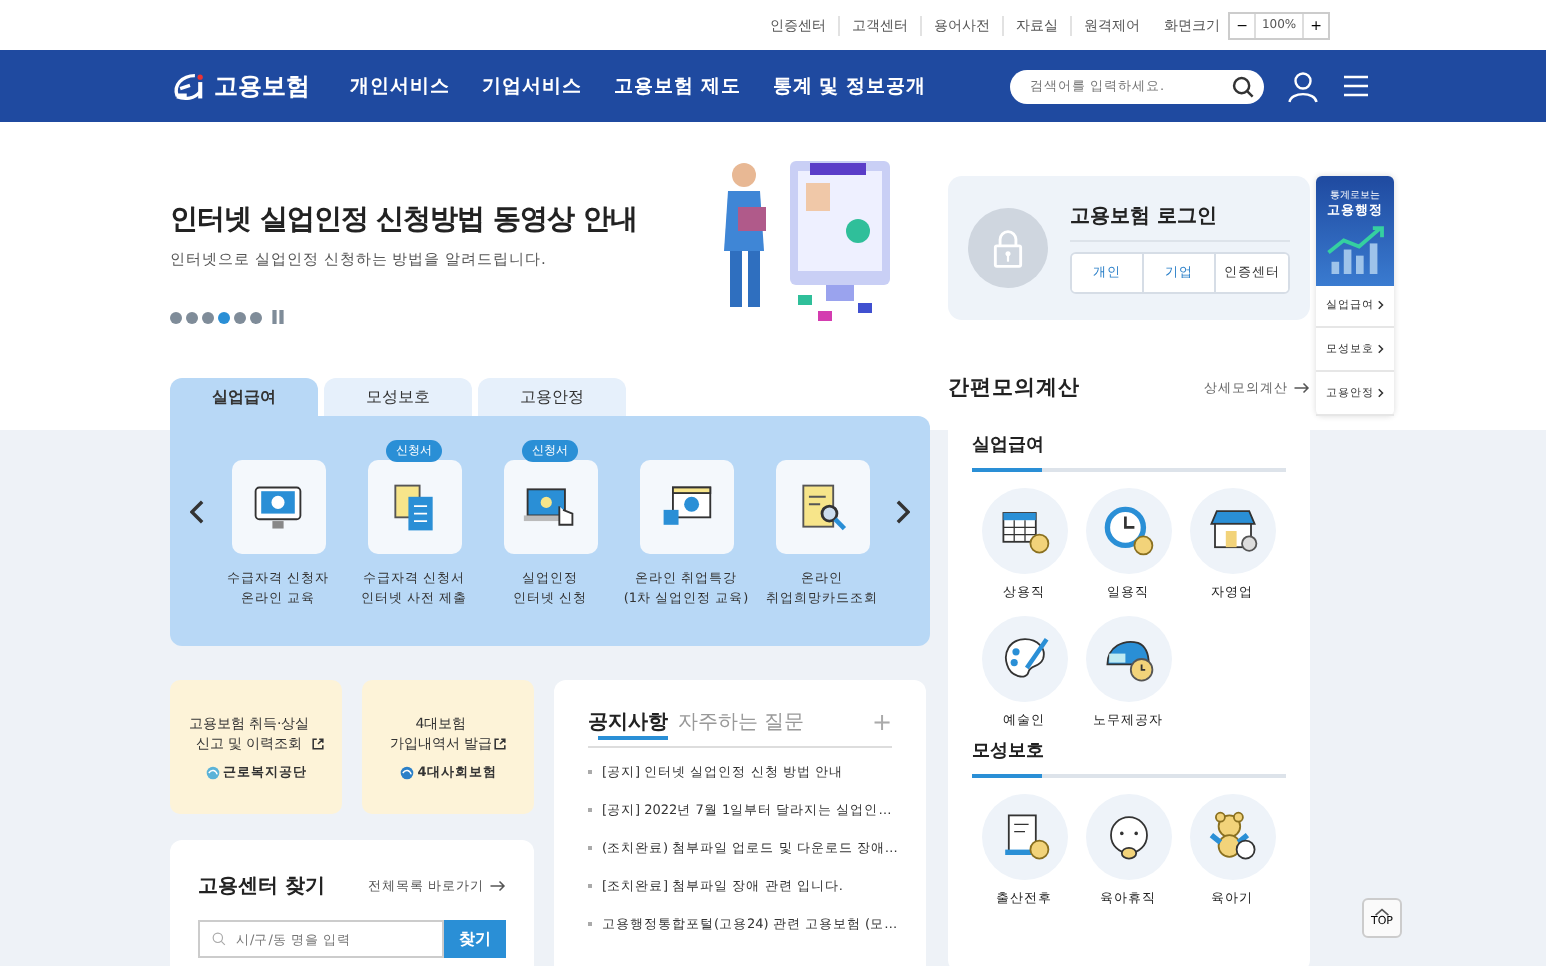  What do you see at coordinates (633, 722) in the screenshot?
I see `notice-tab: 공지사항` at bounding box center [633, 722].